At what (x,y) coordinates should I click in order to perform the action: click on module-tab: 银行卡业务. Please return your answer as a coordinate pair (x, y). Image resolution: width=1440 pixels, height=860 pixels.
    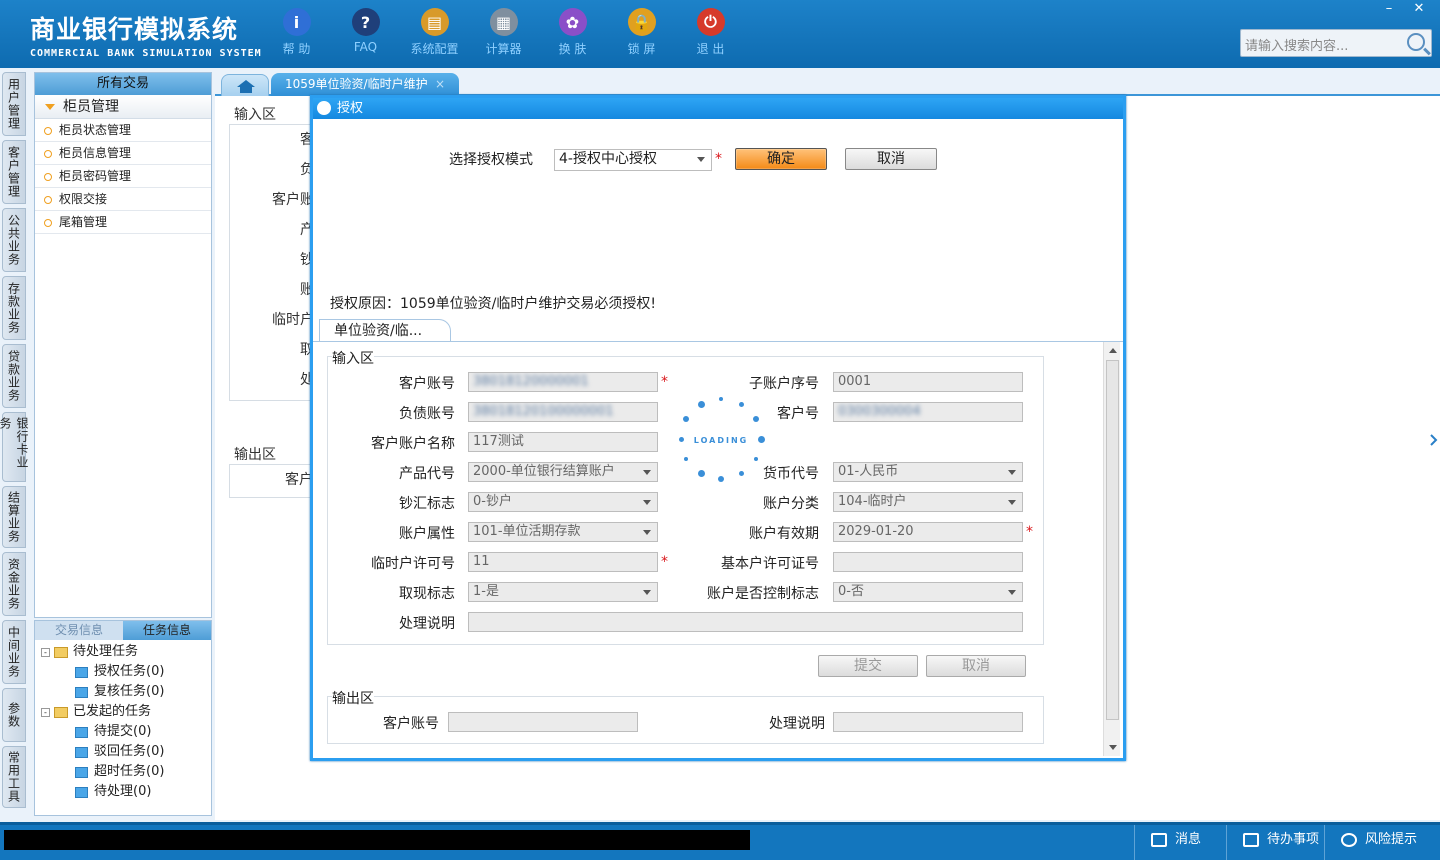
    Looking at the image, I should click on (14, 447).